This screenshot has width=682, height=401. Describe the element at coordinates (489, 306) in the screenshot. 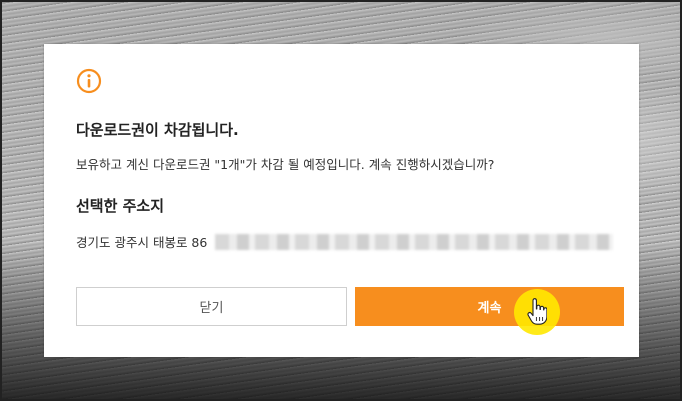

I see `continue-button: 계속` at that location.